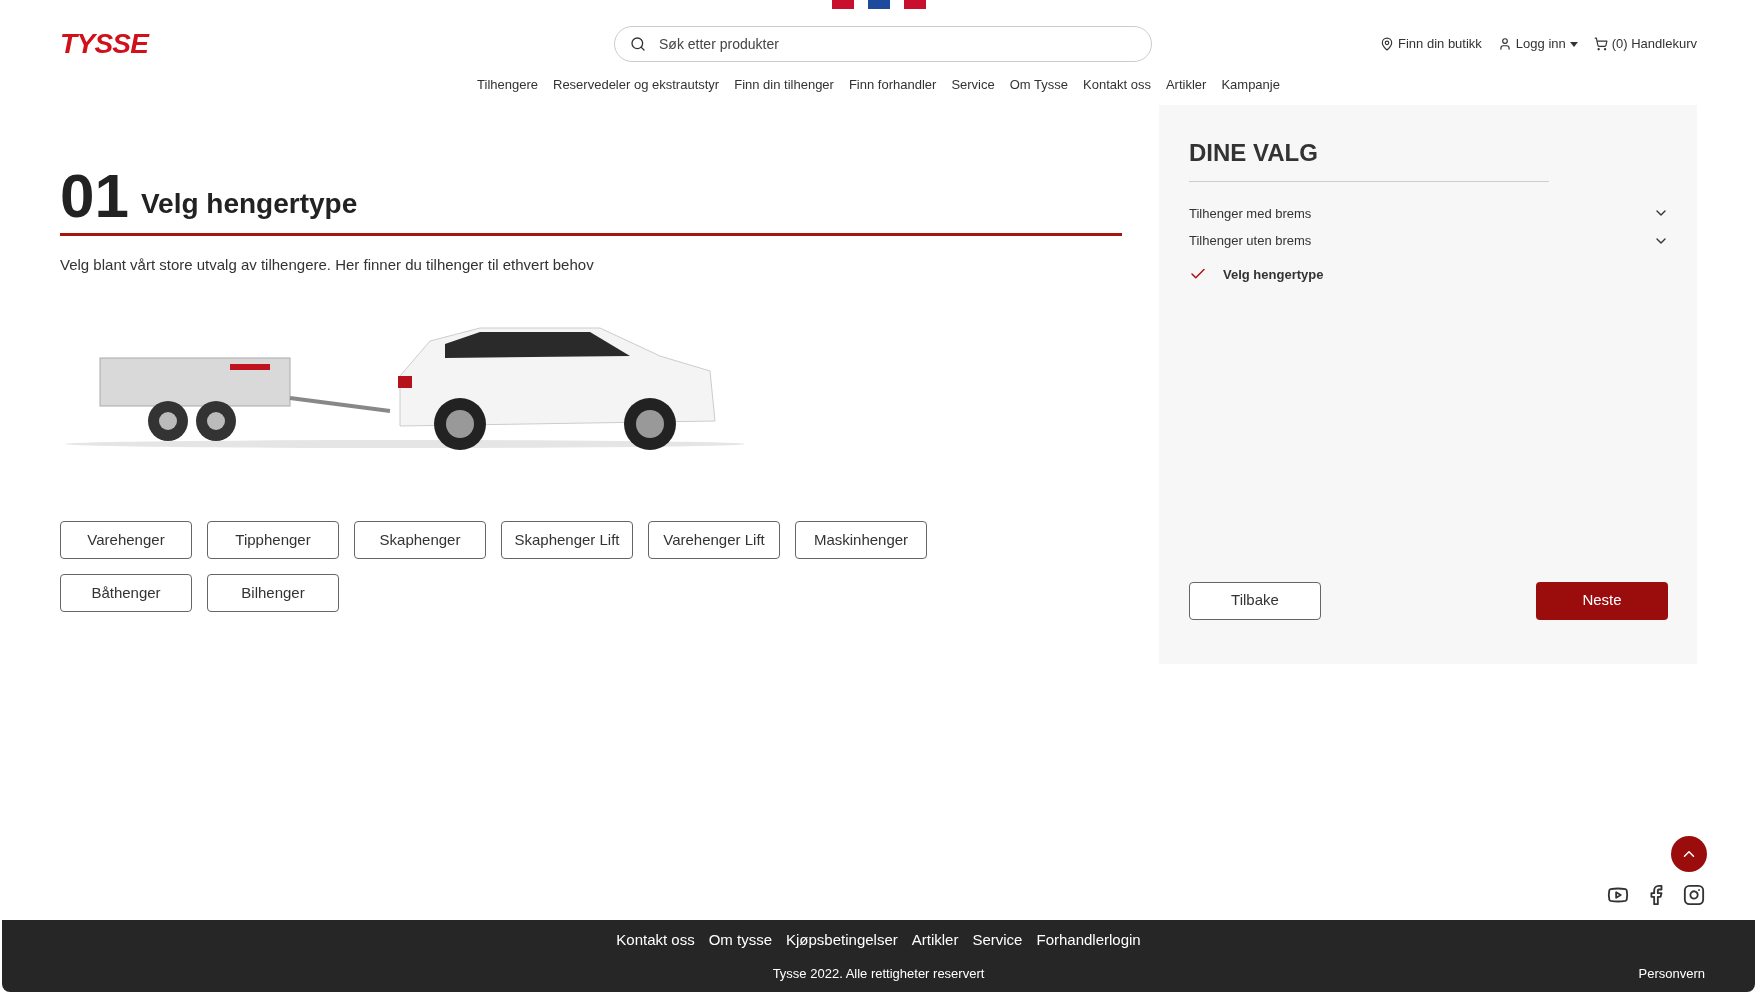  Describe the element at coordinates (1038, 85) in the screenshot. I see `nav-link: Om Tysse` at that location.